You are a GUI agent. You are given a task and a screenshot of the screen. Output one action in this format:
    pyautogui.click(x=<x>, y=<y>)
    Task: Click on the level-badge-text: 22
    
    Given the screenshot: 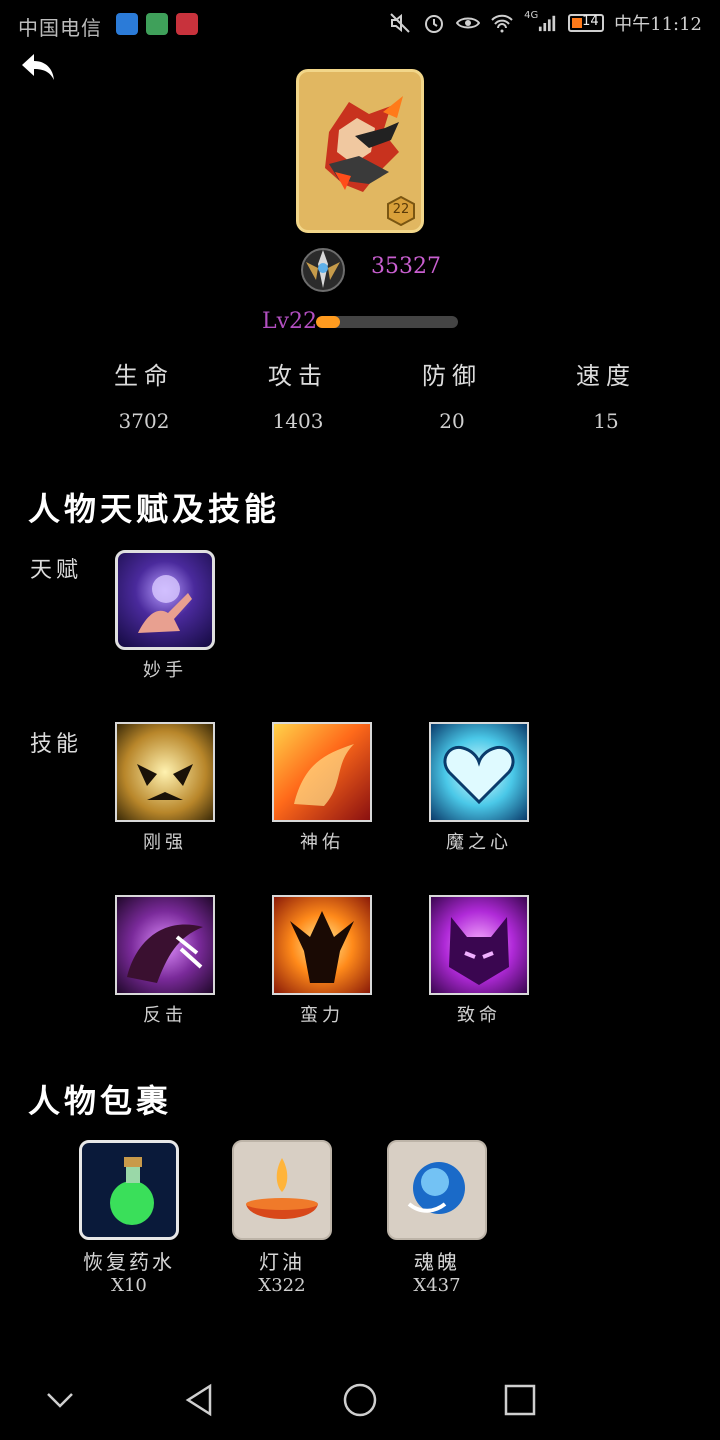 What is the action you would take?
    pyautogui.click(x=401, y=209)
    